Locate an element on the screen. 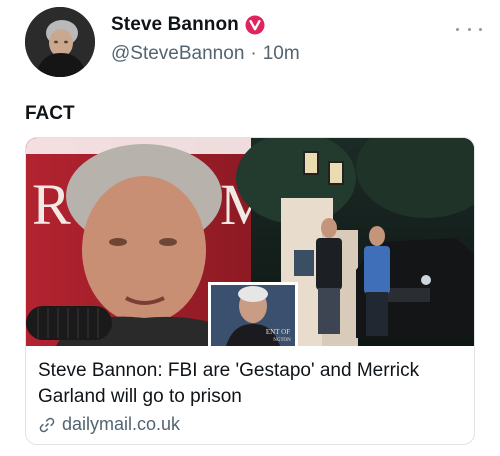  post-timestamp: 10m is located at coordinates (281, 54).